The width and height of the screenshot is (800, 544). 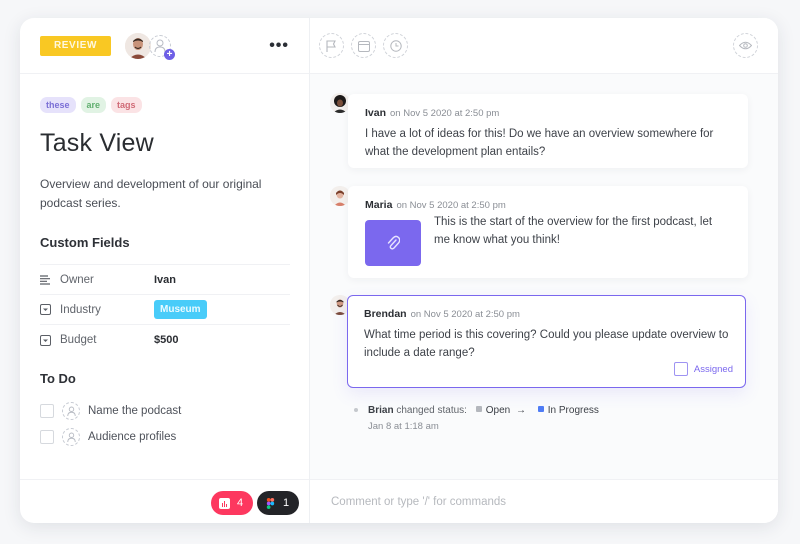 What do you see at coordinates (431, 410) in the screenshot?
I see `activity-action: changed status:` at bounding box center [431, 410].